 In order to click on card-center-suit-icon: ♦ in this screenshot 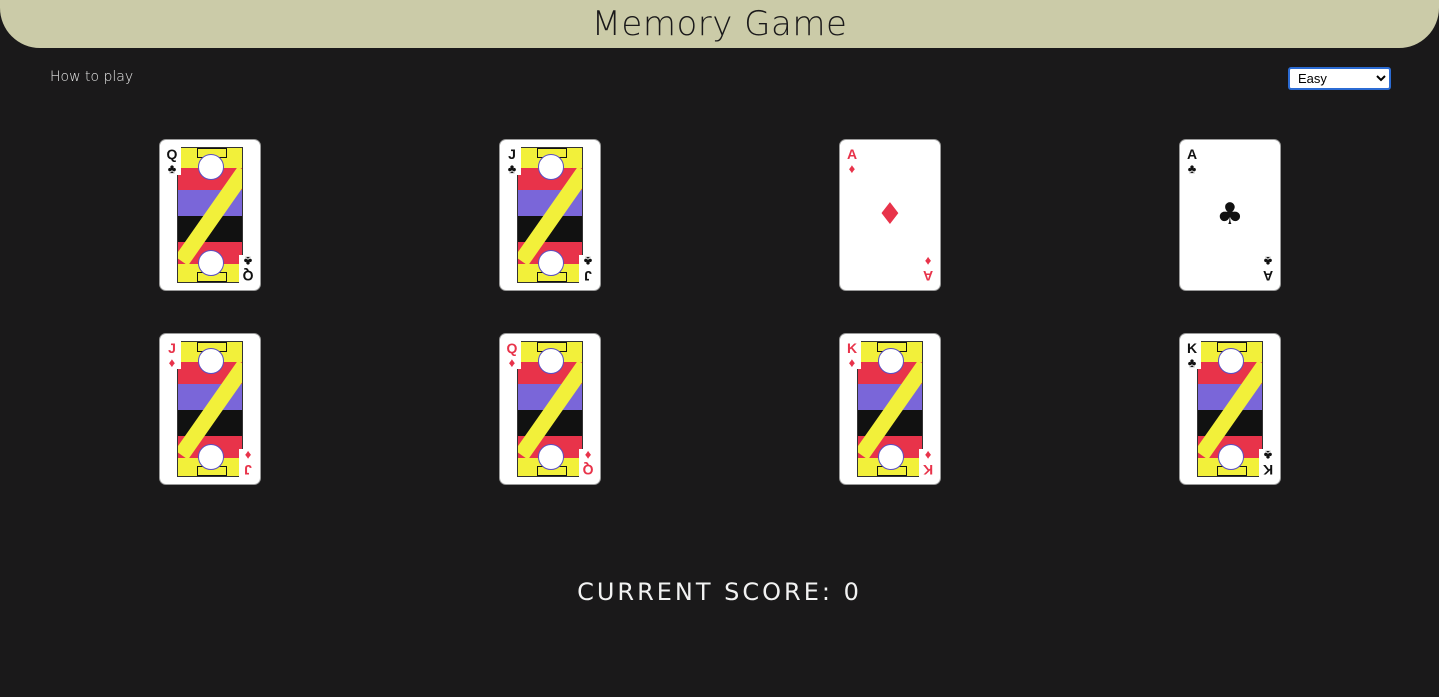, I will do `click(890, 214)`.